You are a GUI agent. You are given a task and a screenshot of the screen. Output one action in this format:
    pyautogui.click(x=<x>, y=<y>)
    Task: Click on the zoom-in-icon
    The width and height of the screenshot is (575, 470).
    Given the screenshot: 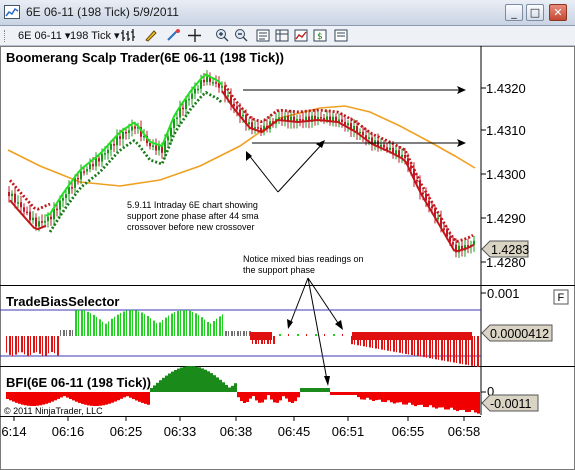 What is the action you would take?
    pyautogui.click(x=222, y=35)
    